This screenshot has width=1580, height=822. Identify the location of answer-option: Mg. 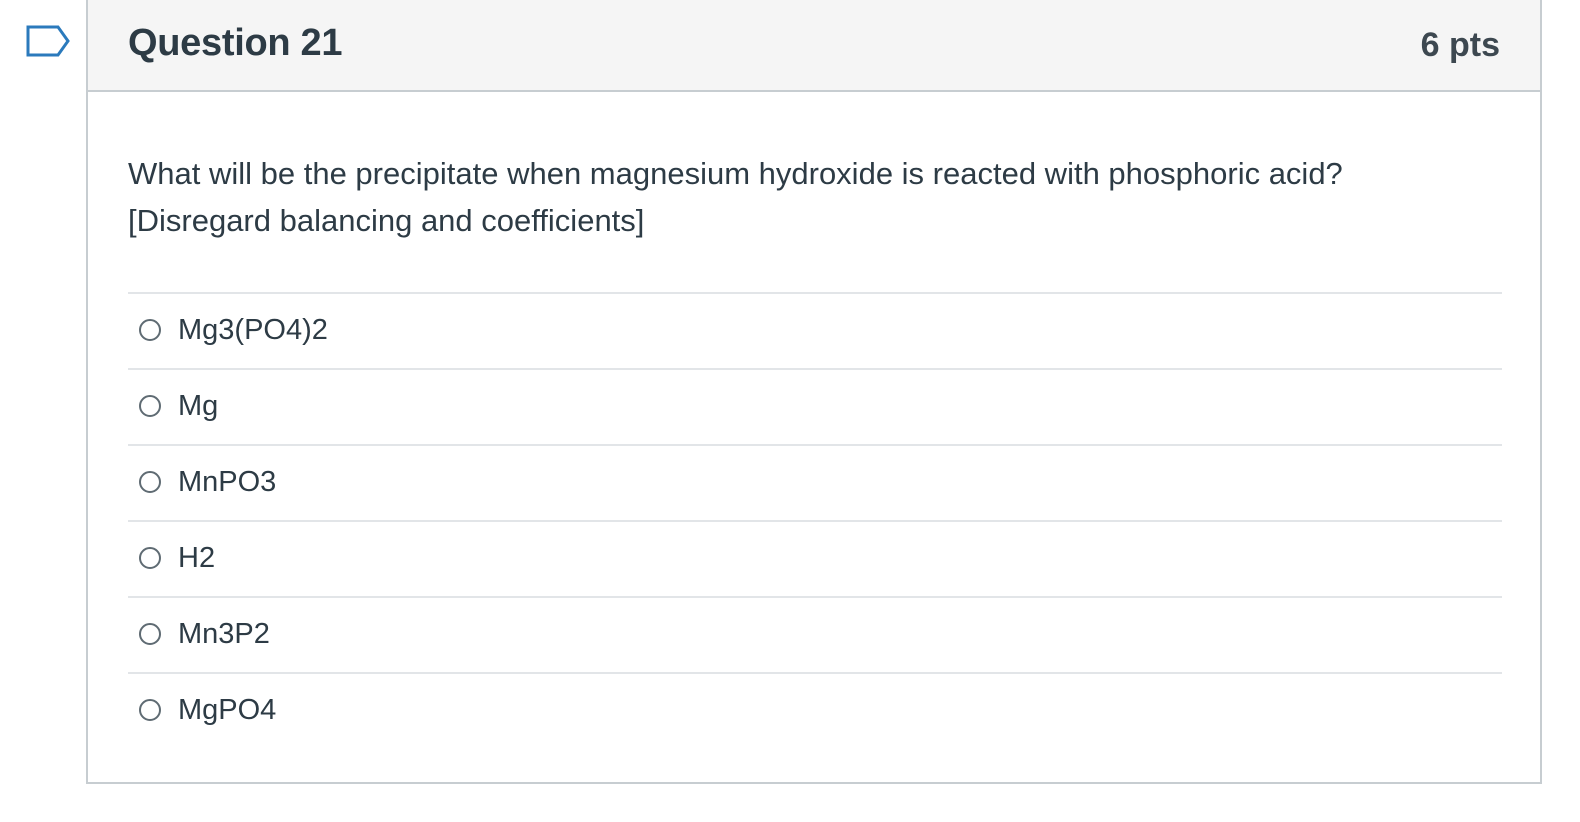
(815, 406).